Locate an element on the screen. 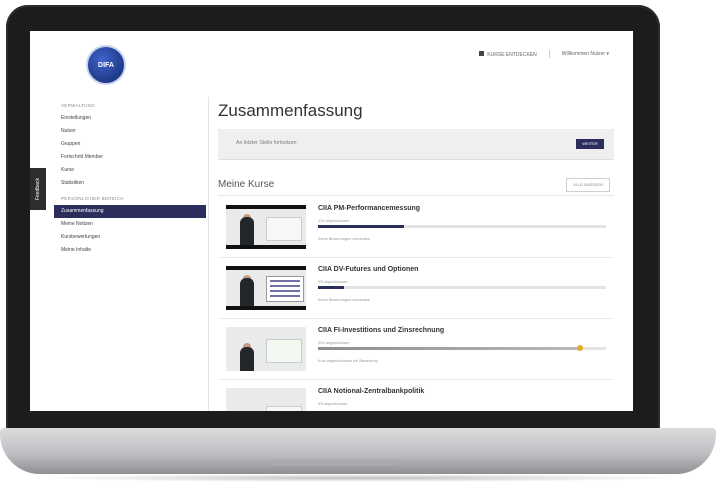 The image size is (716, 486). resume-text: An letzter Stelle fortsetzen is located at coordinates (266, 143).